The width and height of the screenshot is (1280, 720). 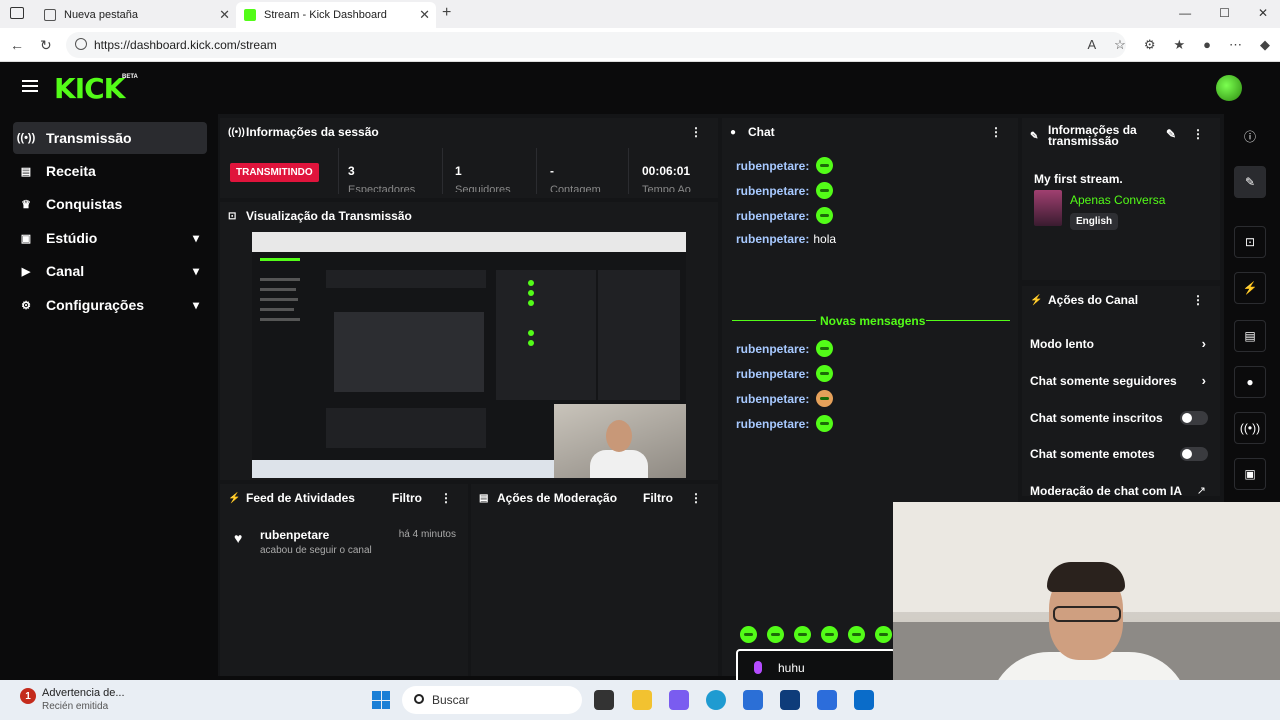 I want to click on maximize-icon: ☐, so click(x=1224, y=13).